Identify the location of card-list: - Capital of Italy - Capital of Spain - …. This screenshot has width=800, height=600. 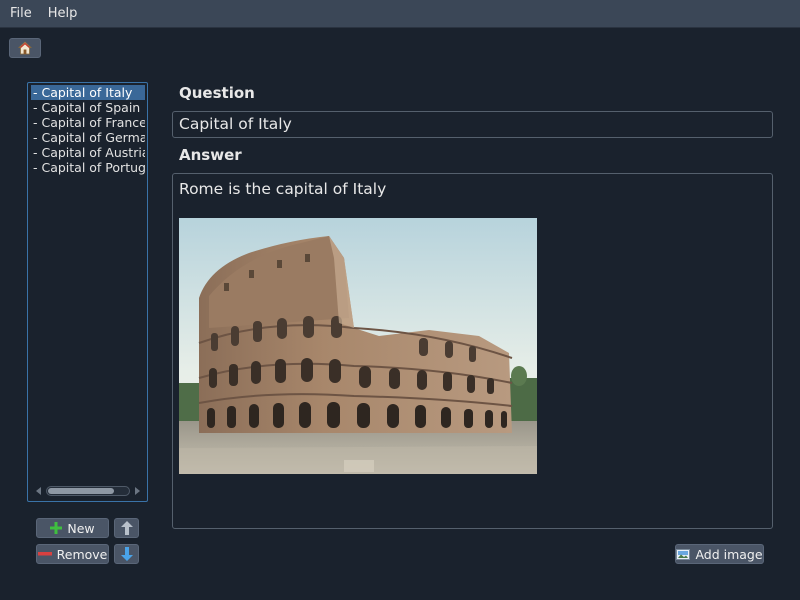
(87, 292).